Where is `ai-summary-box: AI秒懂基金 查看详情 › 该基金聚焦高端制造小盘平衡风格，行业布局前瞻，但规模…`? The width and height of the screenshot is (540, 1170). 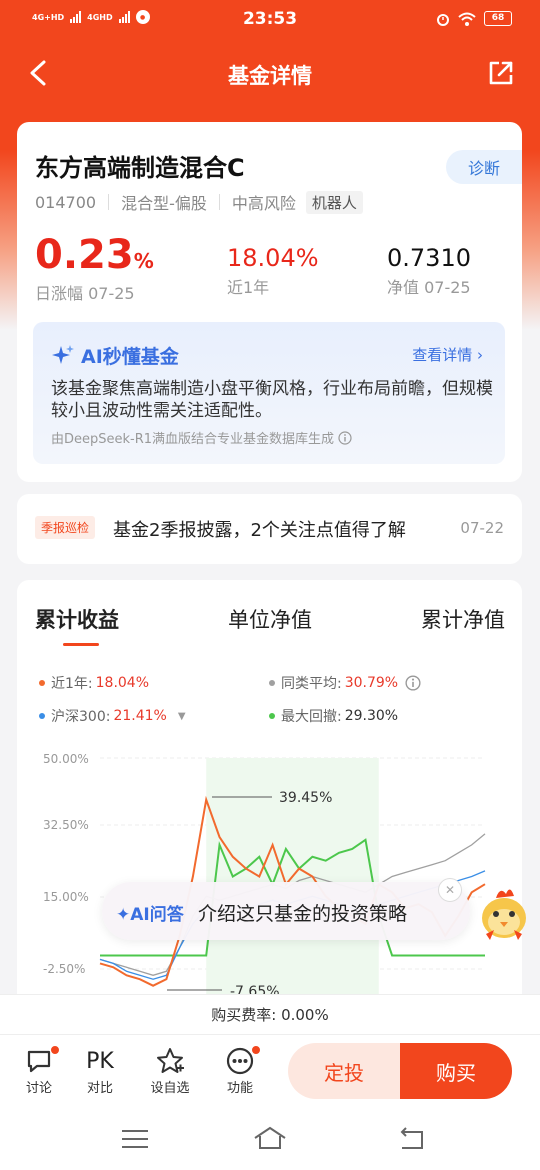 ai-summary-box: AI秒懂基金 查看详情 › 该基金聚焦高端制造小盘平衡风格，行业布局前瞻，但规模… is located at coordinates (269, 393).